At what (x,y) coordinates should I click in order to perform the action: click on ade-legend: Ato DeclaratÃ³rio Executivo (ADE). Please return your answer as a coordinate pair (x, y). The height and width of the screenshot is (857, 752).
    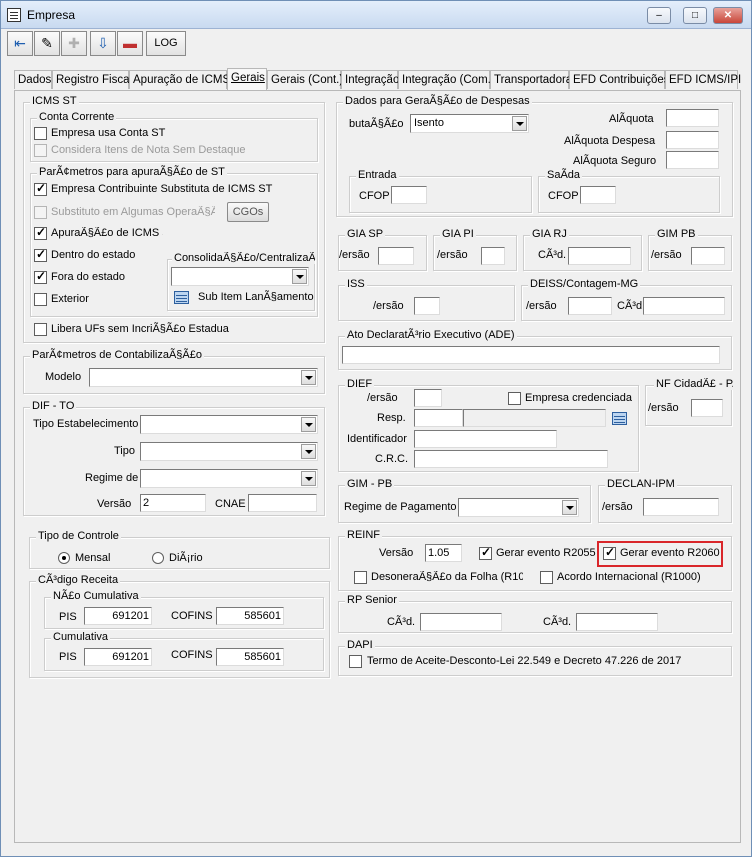
    Looking at the image, I should click on (431, 335).